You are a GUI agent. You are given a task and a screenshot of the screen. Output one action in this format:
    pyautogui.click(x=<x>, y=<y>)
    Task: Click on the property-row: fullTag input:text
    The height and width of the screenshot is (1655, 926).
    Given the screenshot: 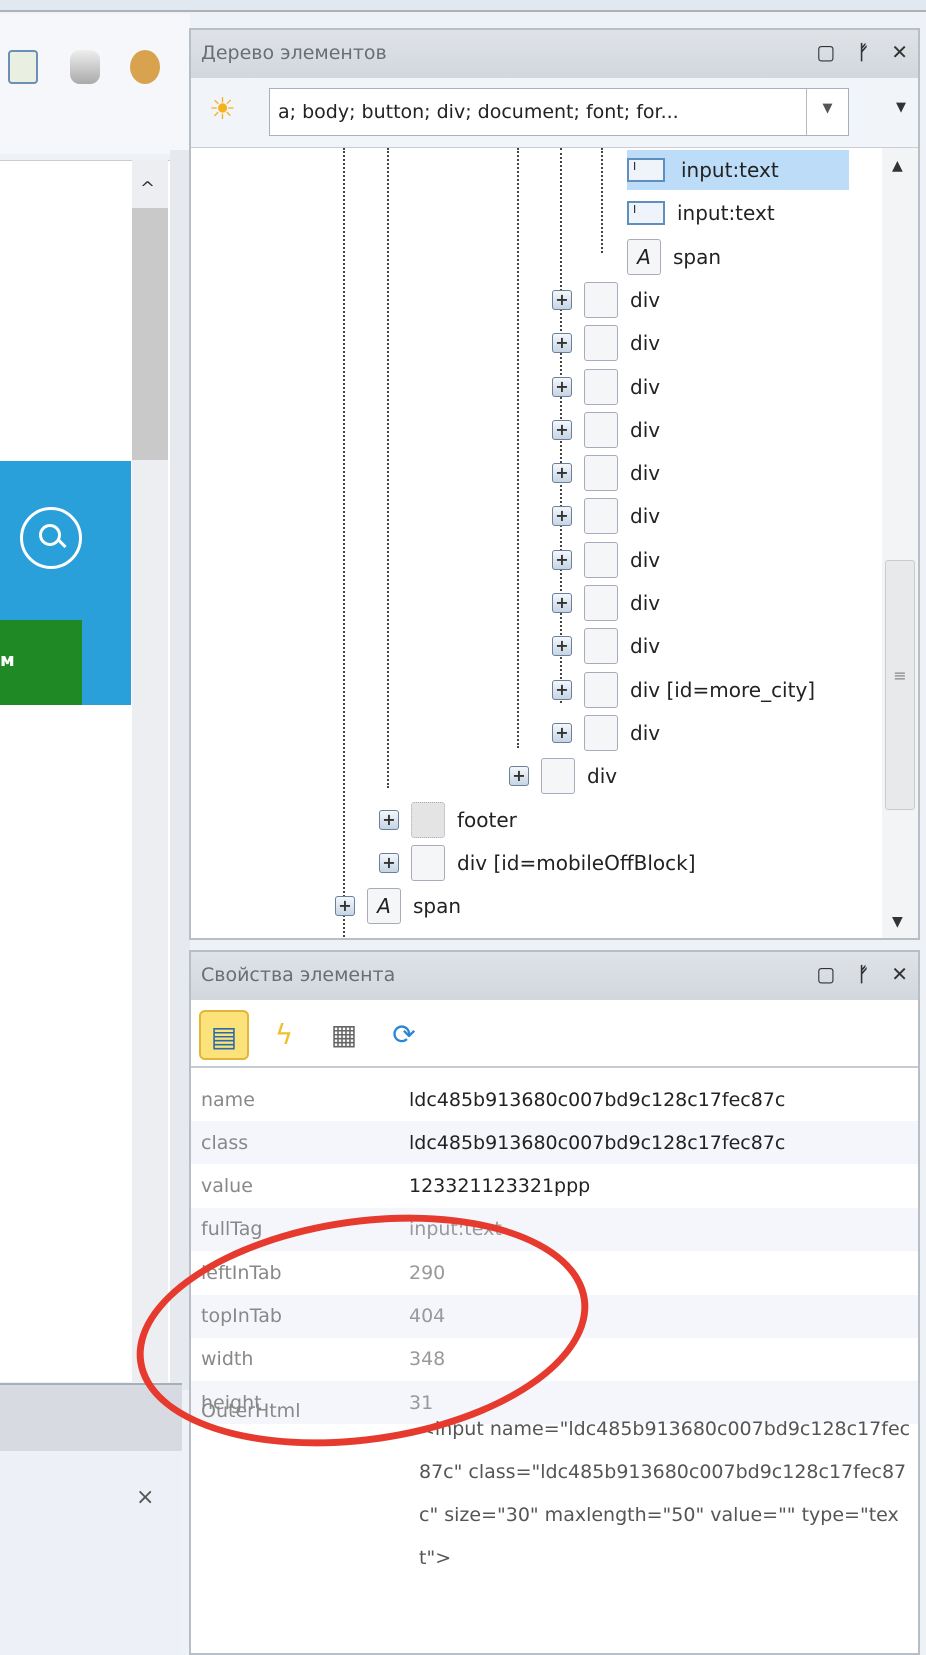 What is the action you would take?
    pyautogui.click(x=554, y=1229)
    